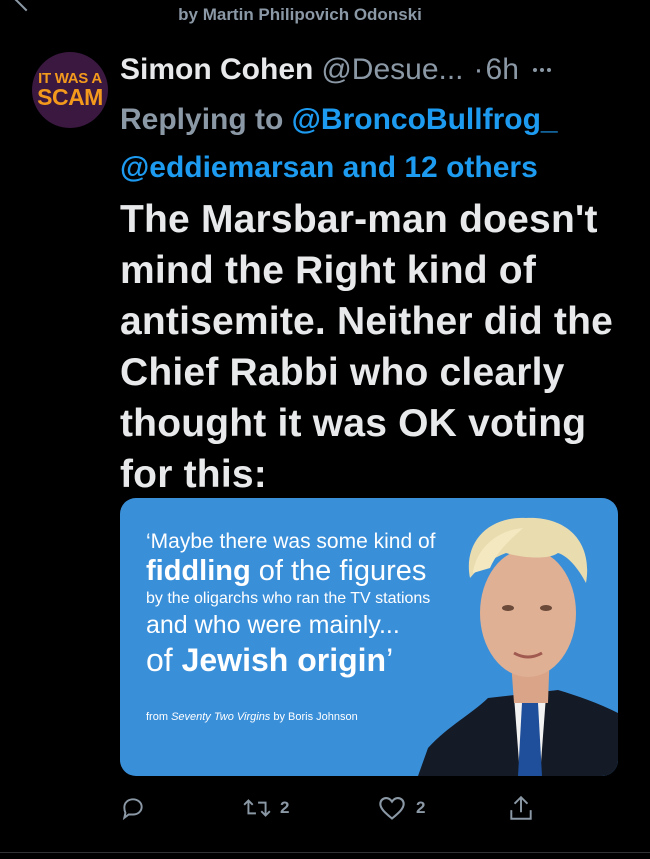 The image size is (650, 859). Describe the element at coordinates (206, 119) in the screenshot. I see `replying-to-label: Replying to` at that location.